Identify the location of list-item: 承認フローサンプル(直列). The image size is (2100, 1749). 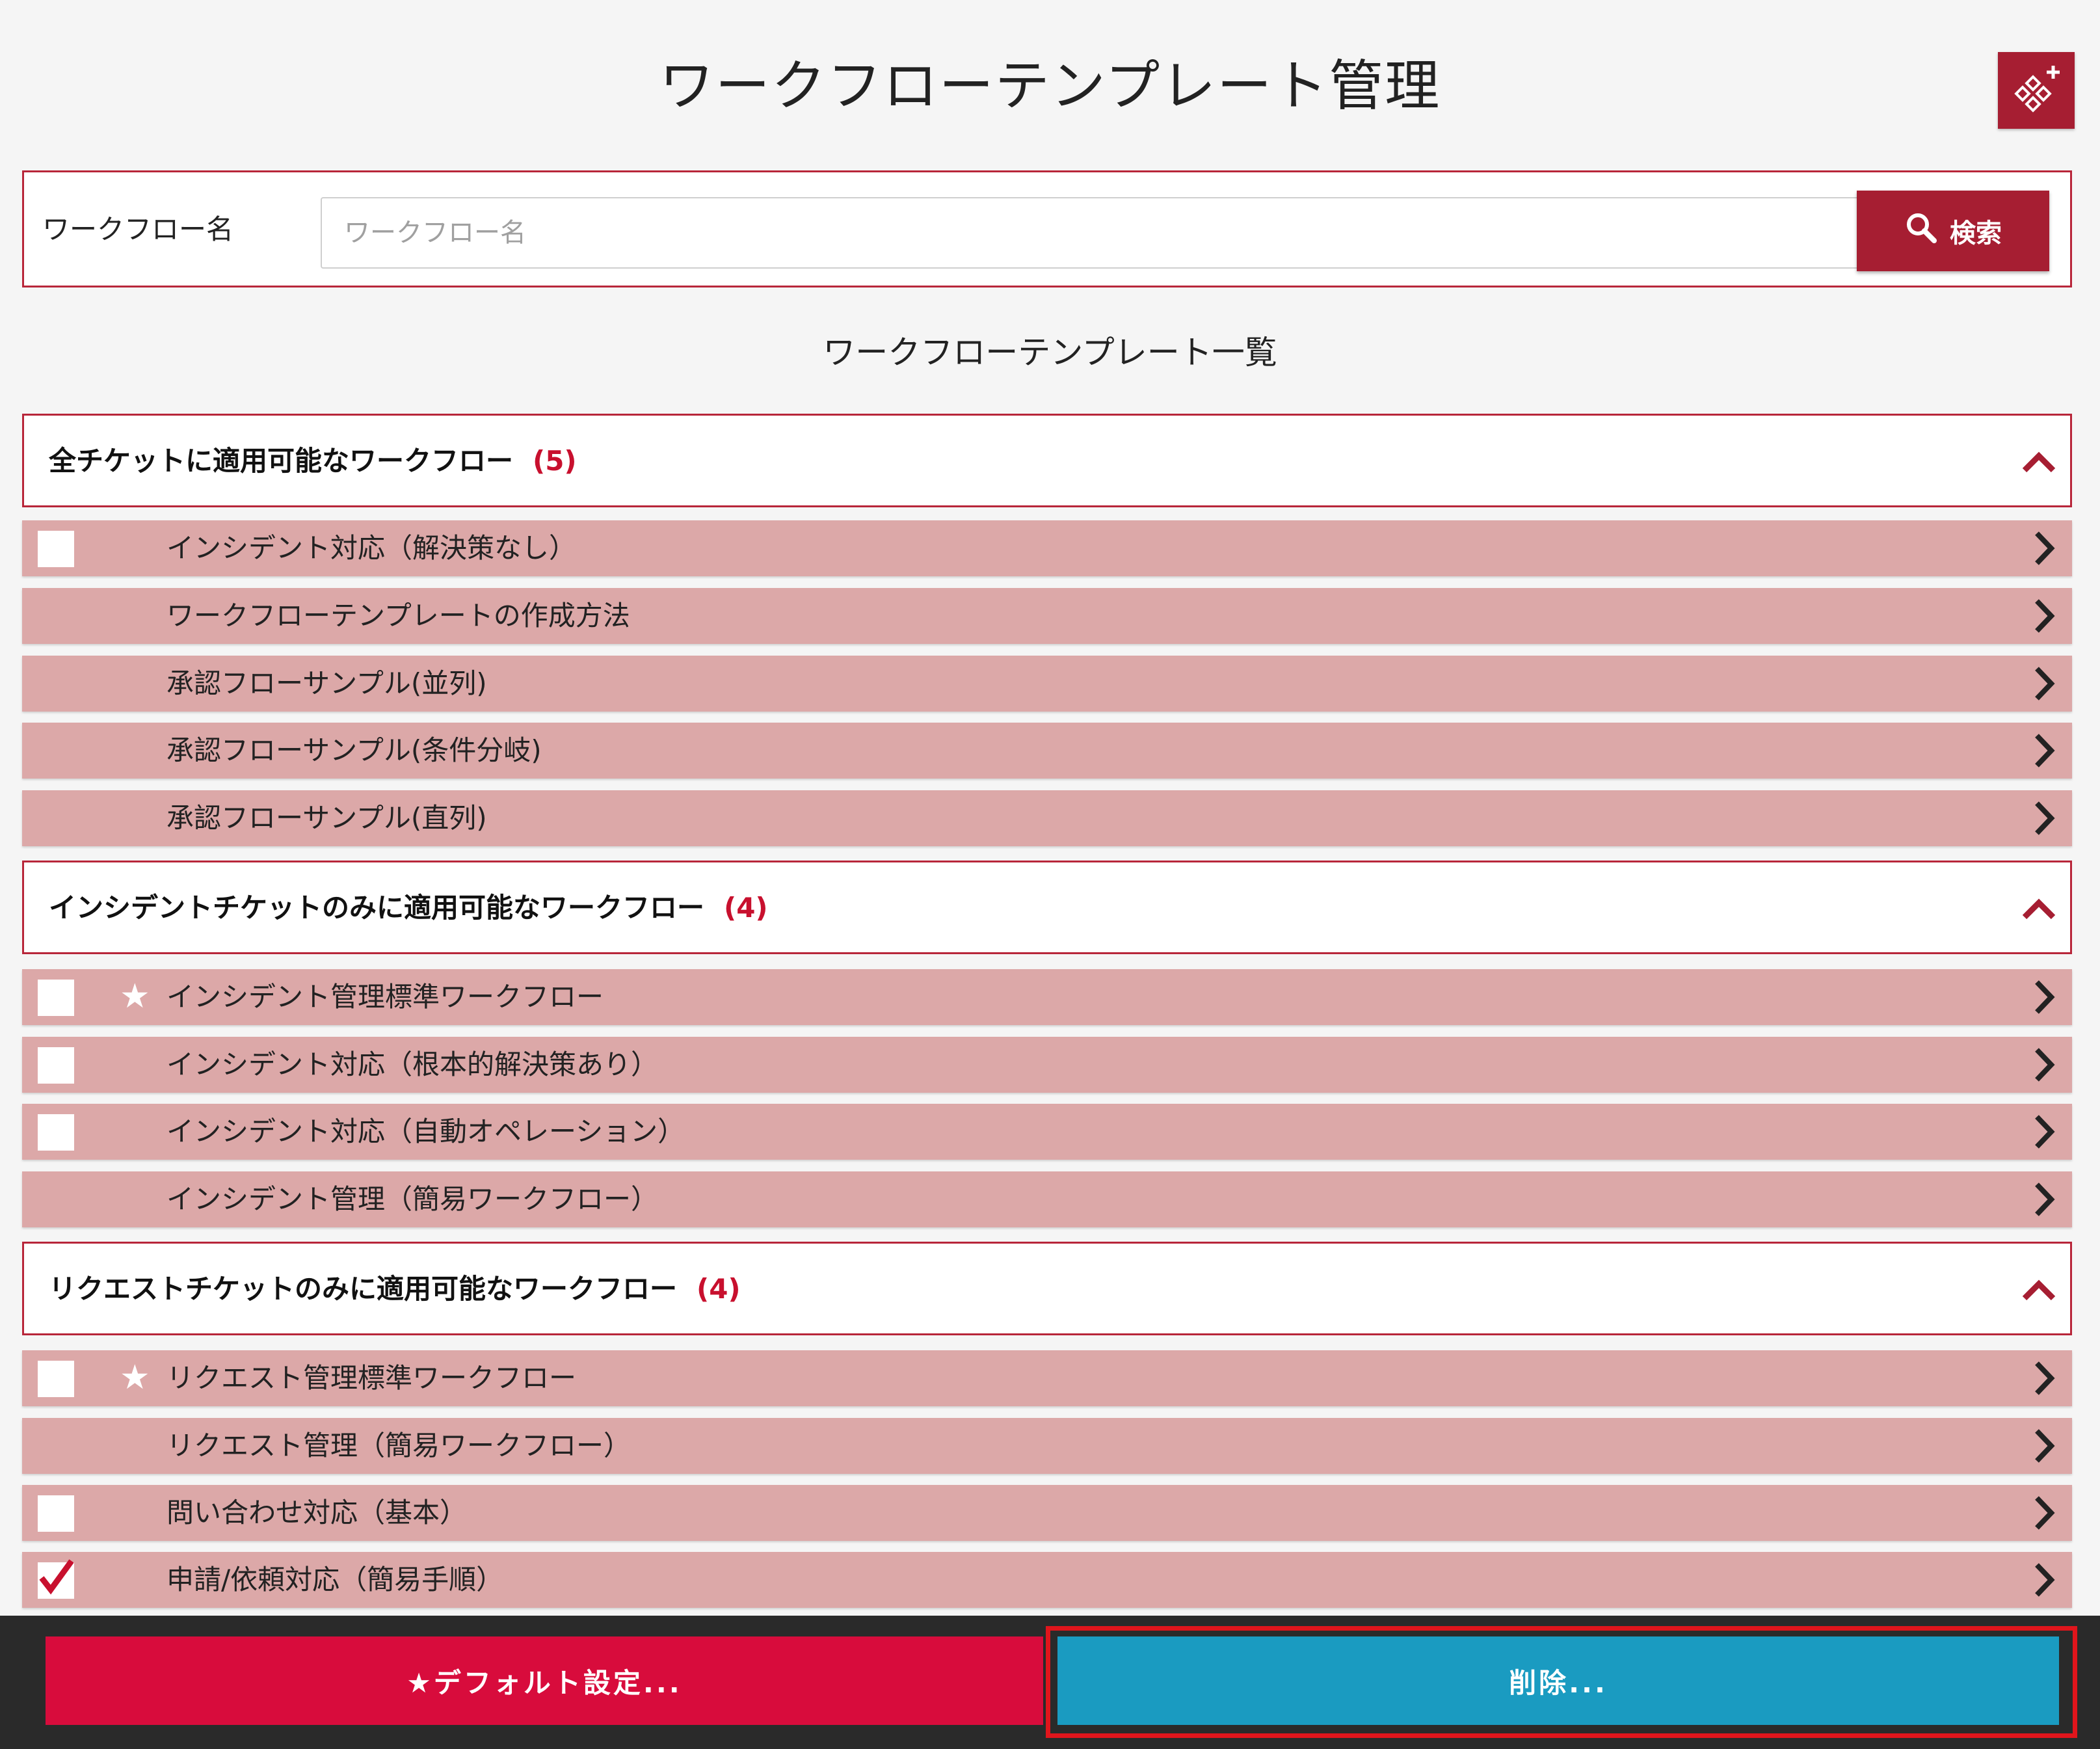
(1047, 818).